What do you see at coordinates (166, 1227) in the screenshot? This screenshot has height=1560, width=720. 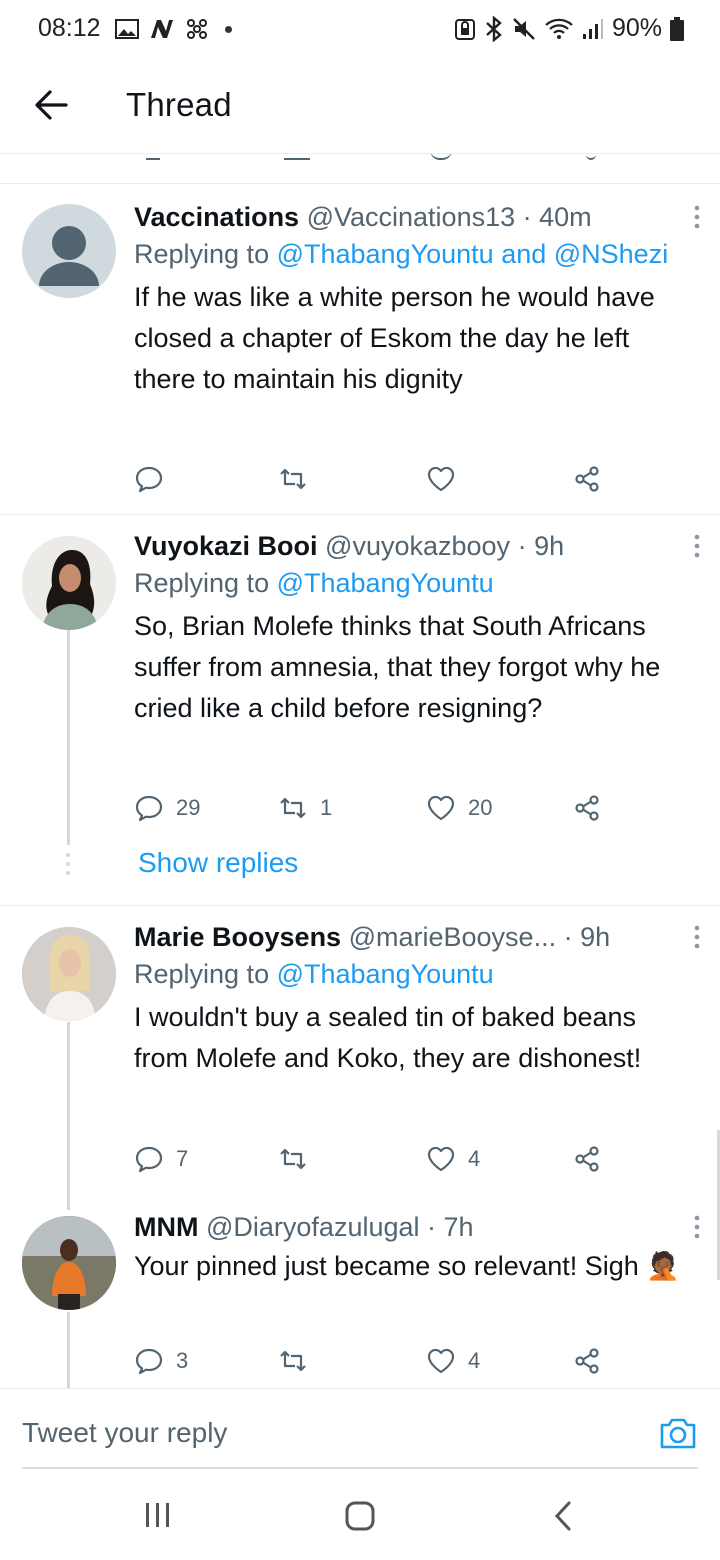 I see `author-name: MNM` at bounding box center [166, 1227].